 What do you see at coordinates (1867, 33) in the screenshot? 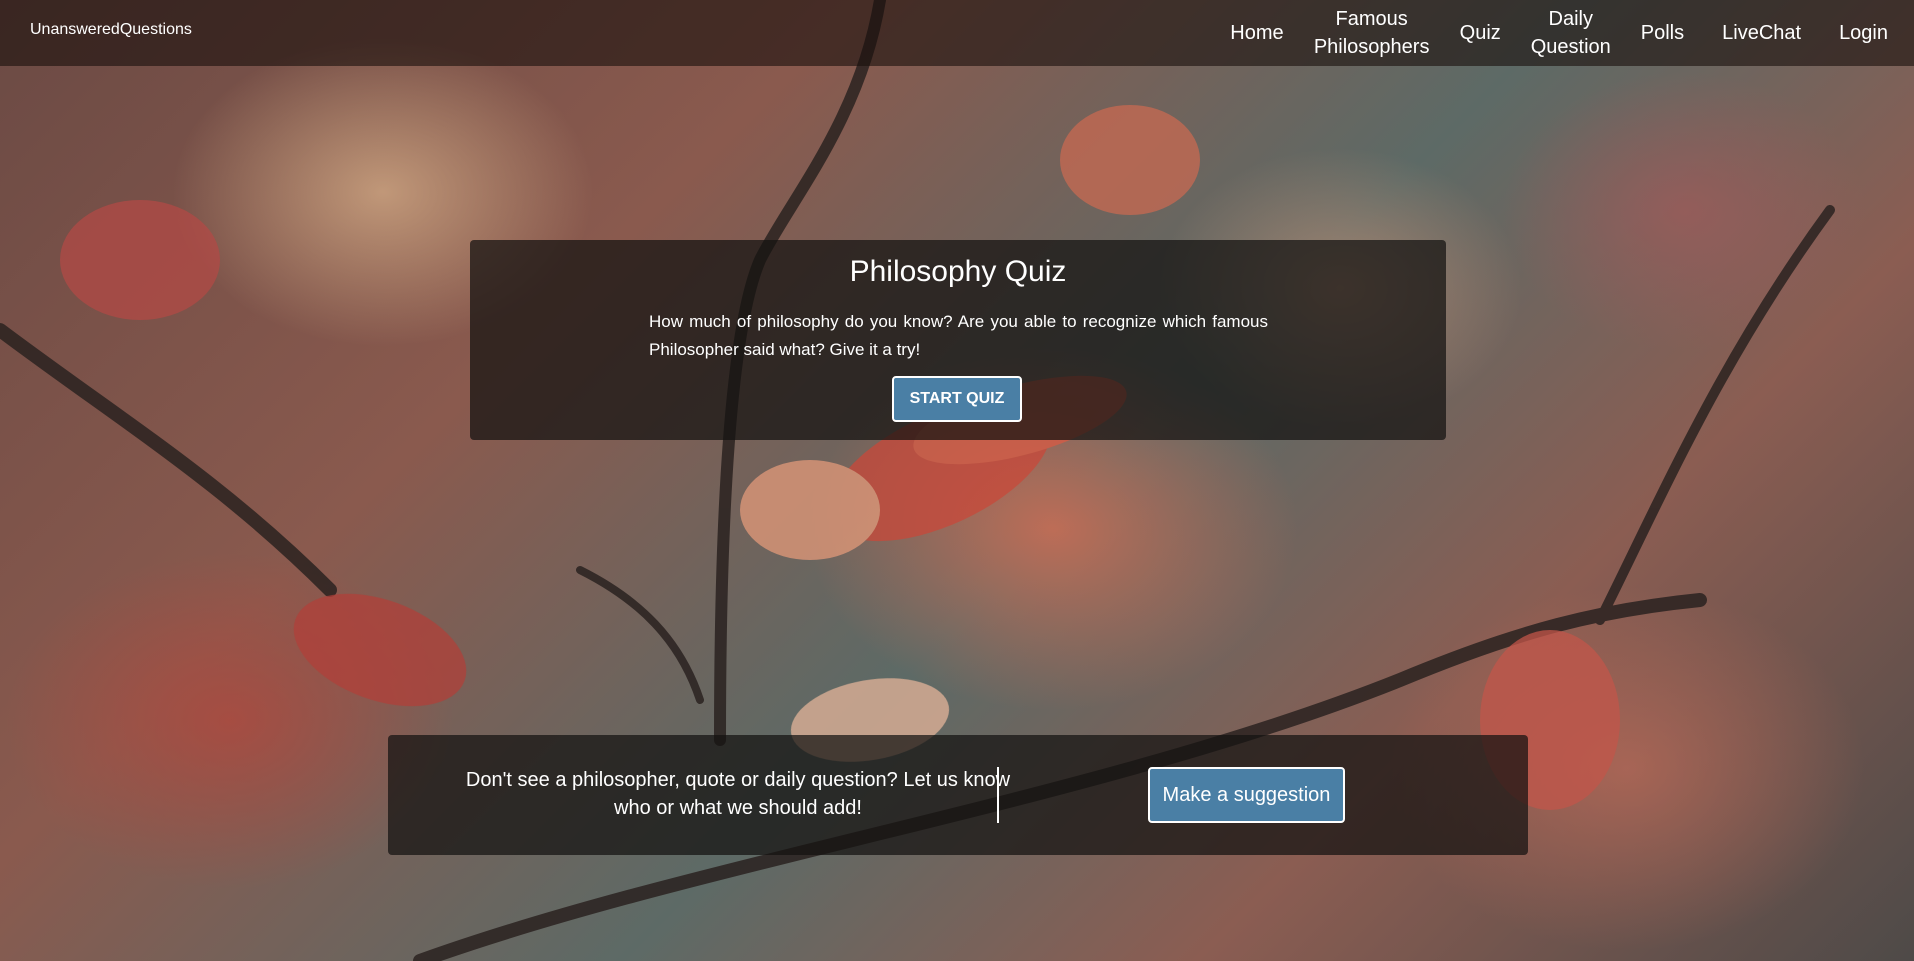
I see `nav-item-login: Login` at bounding box center [1867, 33].